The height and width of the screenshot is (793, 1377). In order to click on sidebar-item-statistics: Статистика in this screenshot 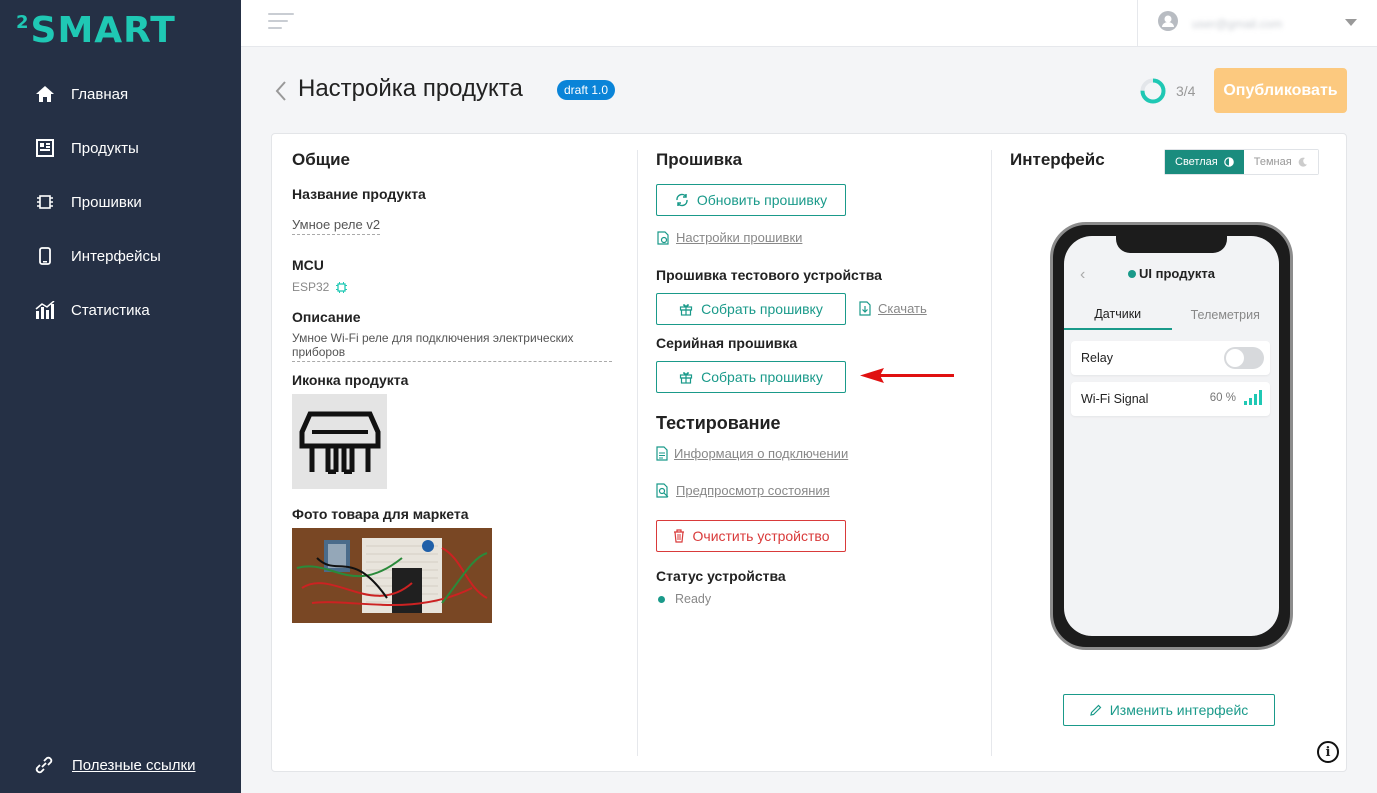, I will do `click(120, 310)`.